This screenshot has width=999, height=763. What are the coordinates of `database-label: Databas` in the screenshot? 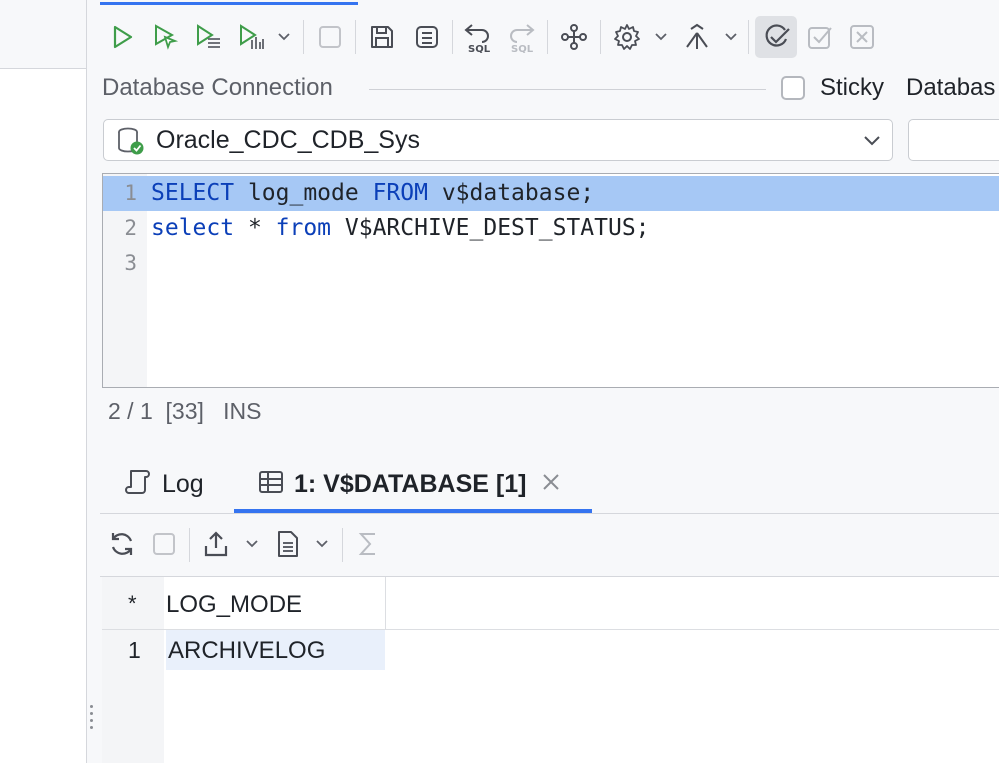 It's located at (951, 87).